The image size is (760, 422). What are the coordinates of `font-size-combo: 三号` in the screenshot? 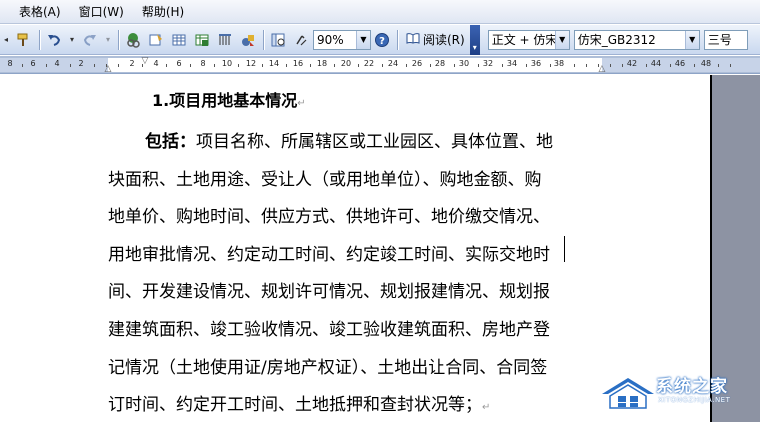 It's located at (725, 39).